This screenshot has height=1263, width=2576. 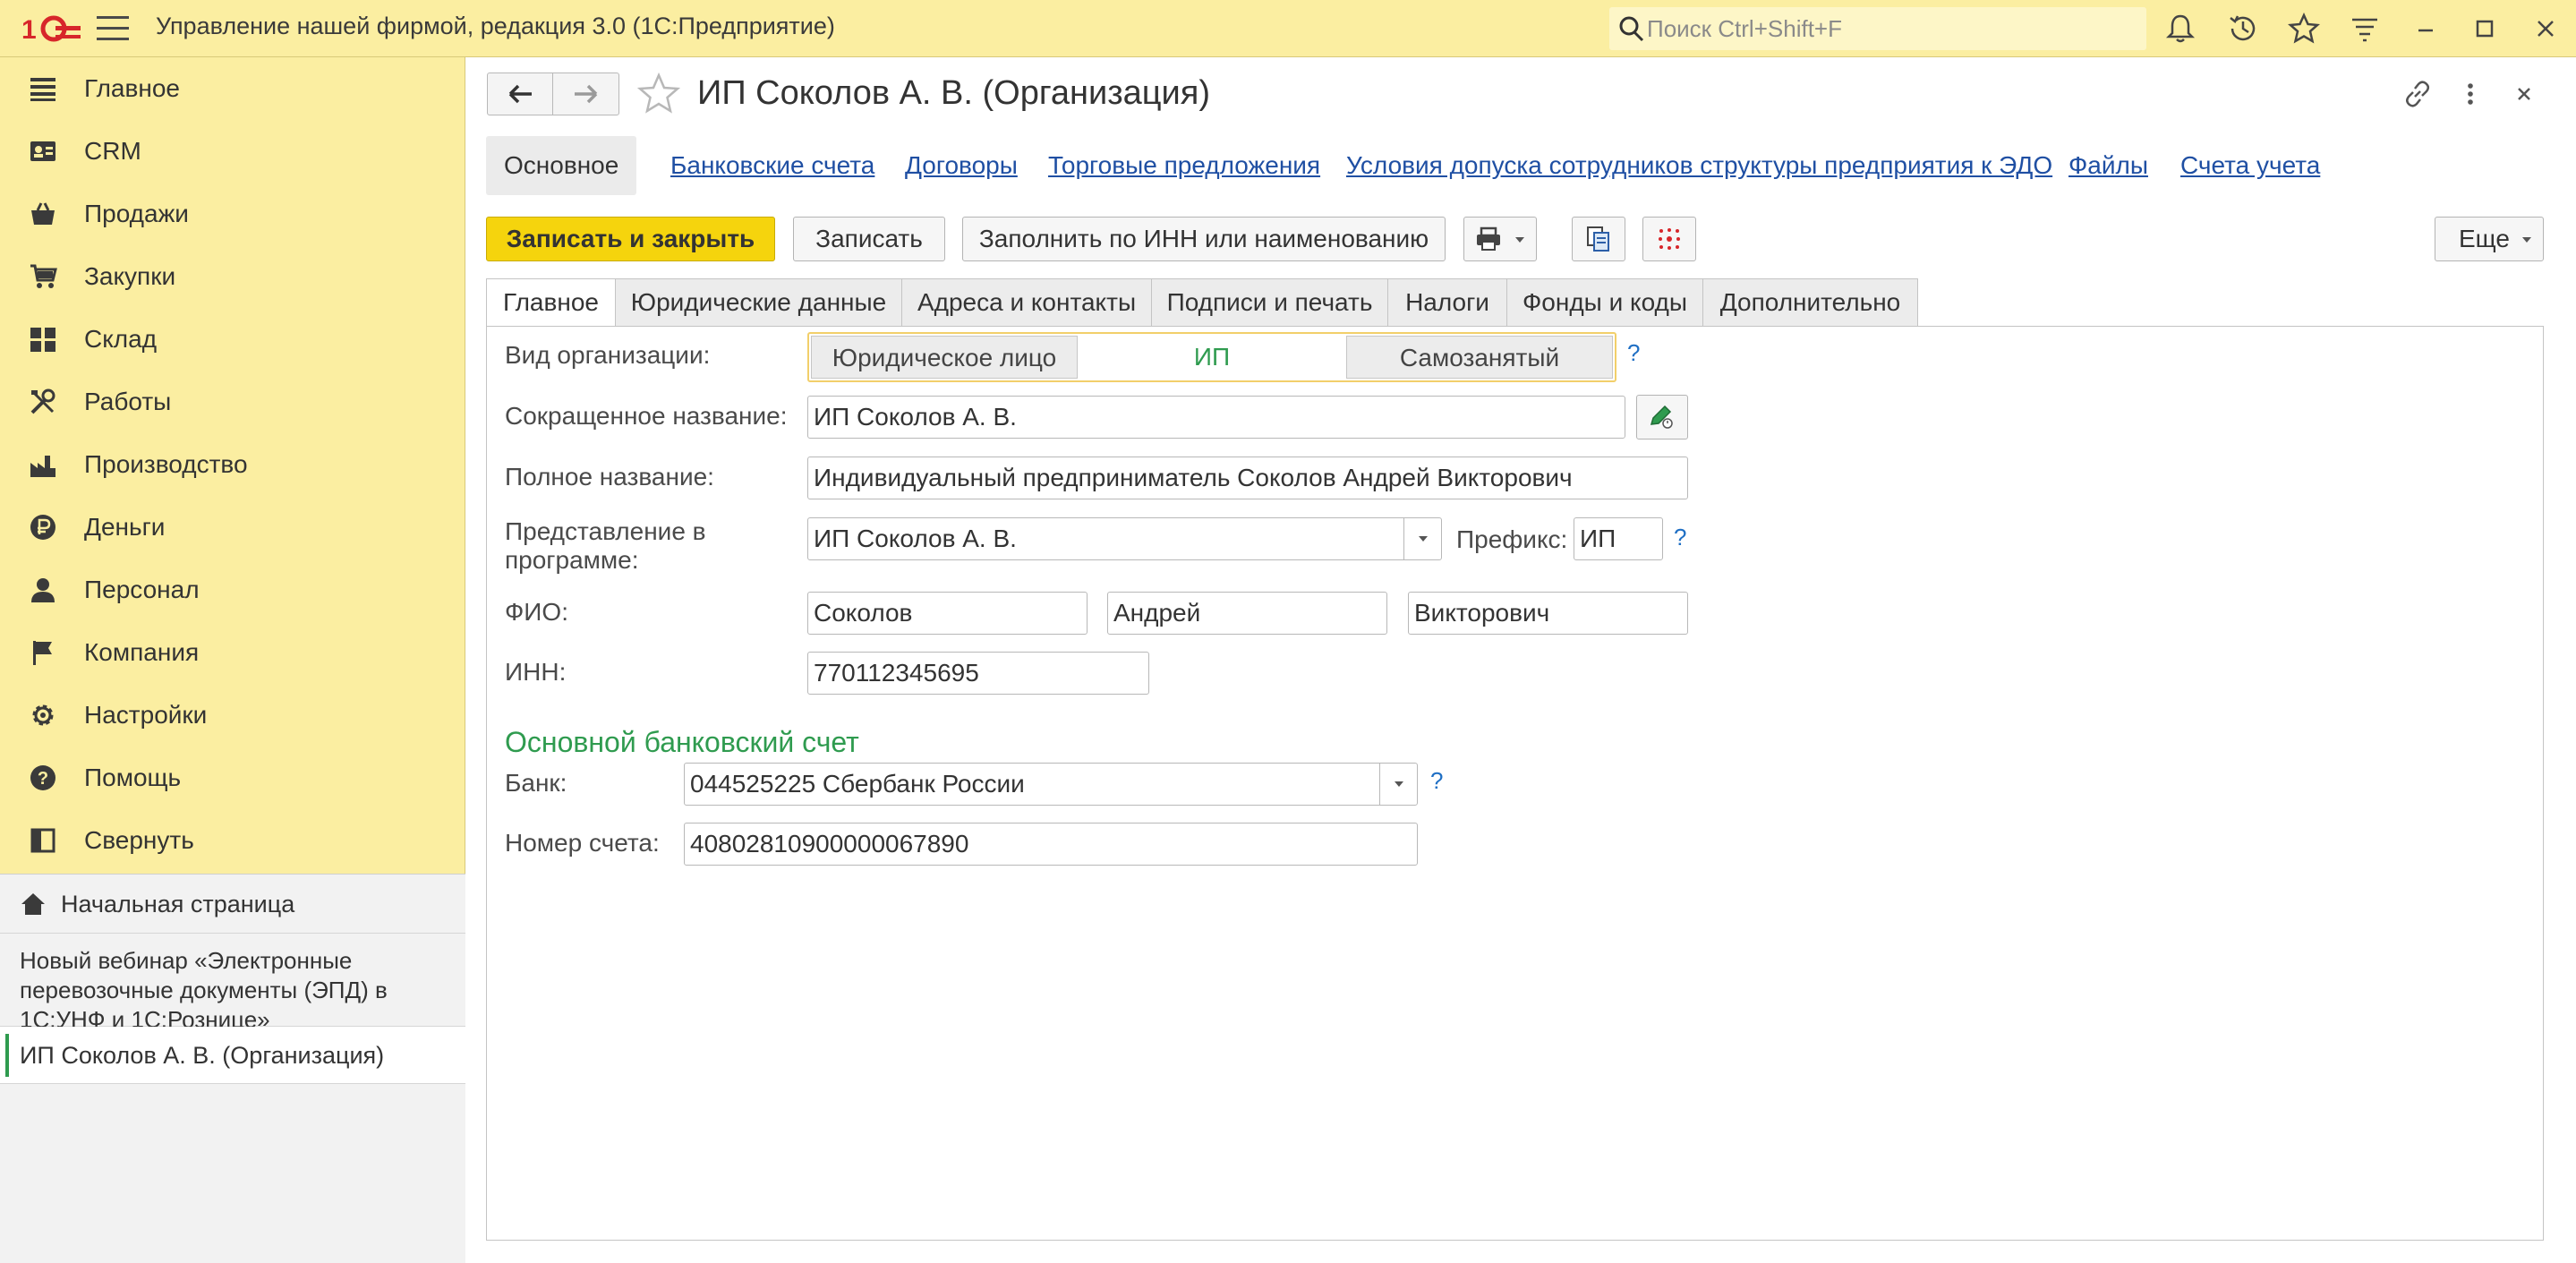 What do you see at coordinates (2426, 29) in the screenshot?
I see `minimize-icon` at bounding box center [2426, 29].